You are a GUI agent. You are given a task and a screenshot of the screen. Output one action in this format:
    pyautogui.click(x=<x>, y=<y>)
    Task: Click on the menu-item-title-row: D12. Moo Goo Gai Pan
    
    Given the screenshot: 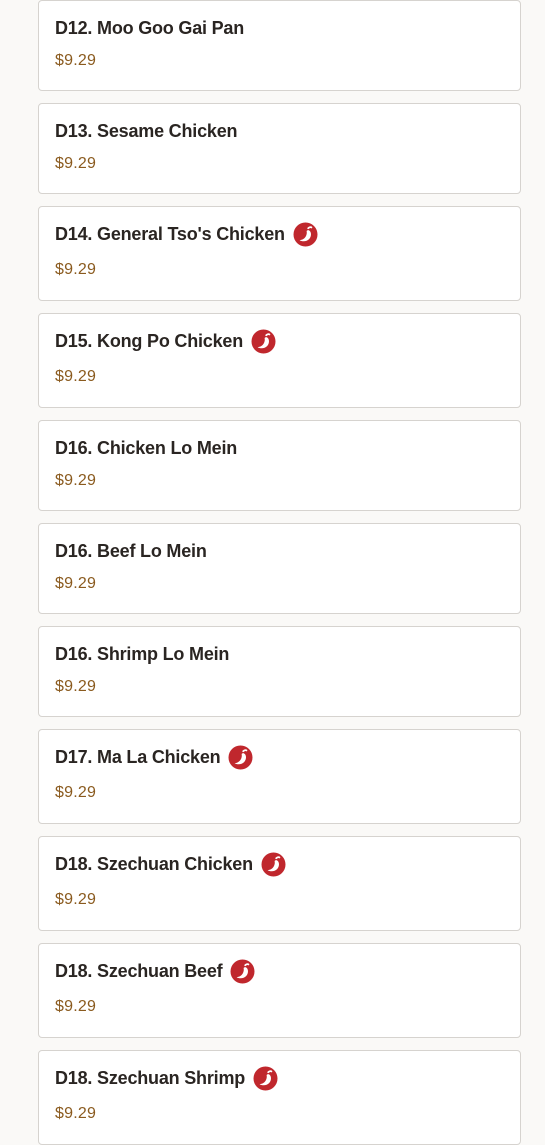 What is the action you would take?
    pyautogui.click(x=149, y=28)
    